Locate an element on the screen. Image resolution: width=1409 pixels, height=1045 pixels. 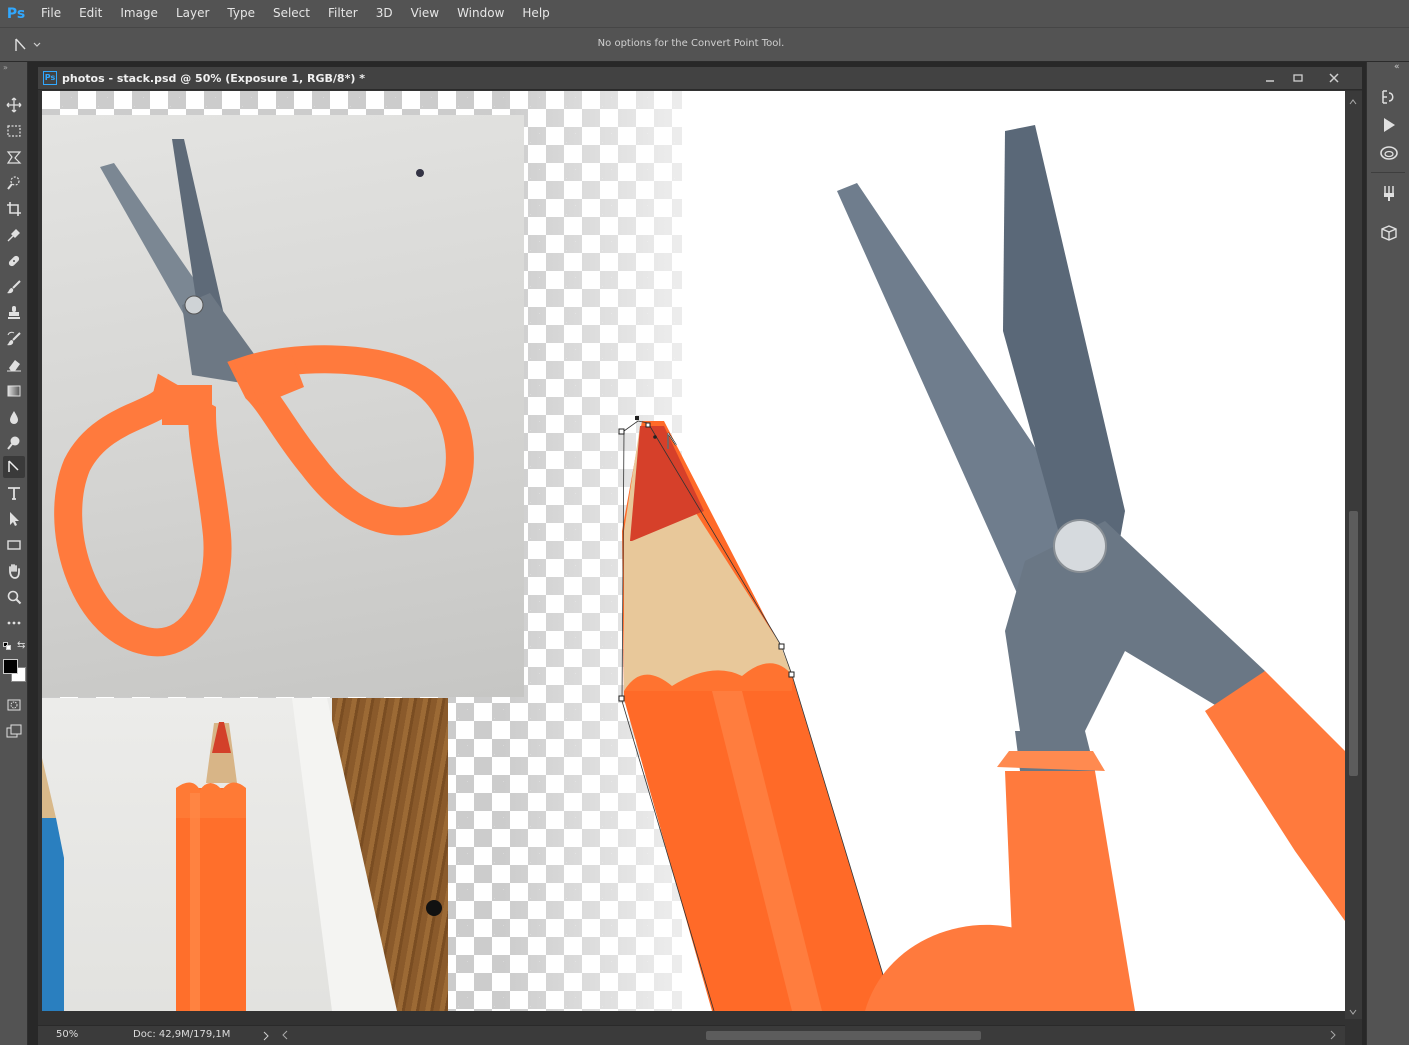
eyedropper-tool-icon is located at coordinates (14, 235).